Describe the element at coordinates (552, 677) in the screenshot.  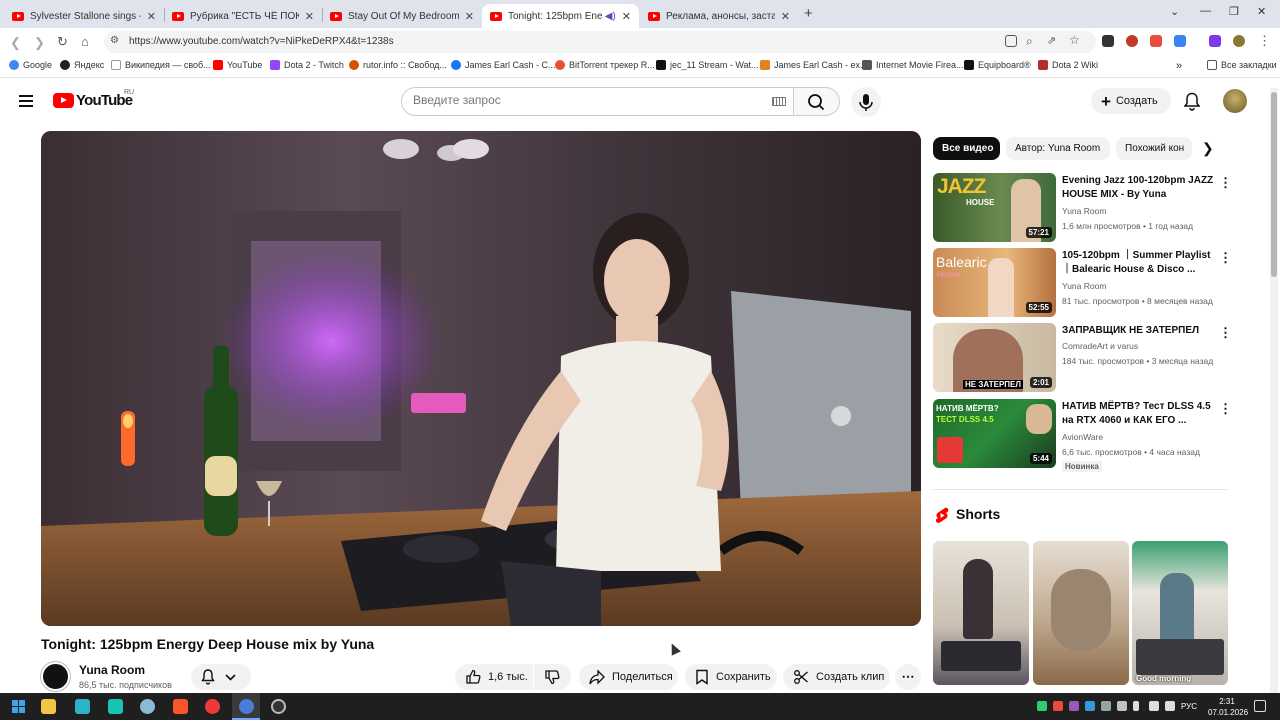
I see `dislike-button` at that location.